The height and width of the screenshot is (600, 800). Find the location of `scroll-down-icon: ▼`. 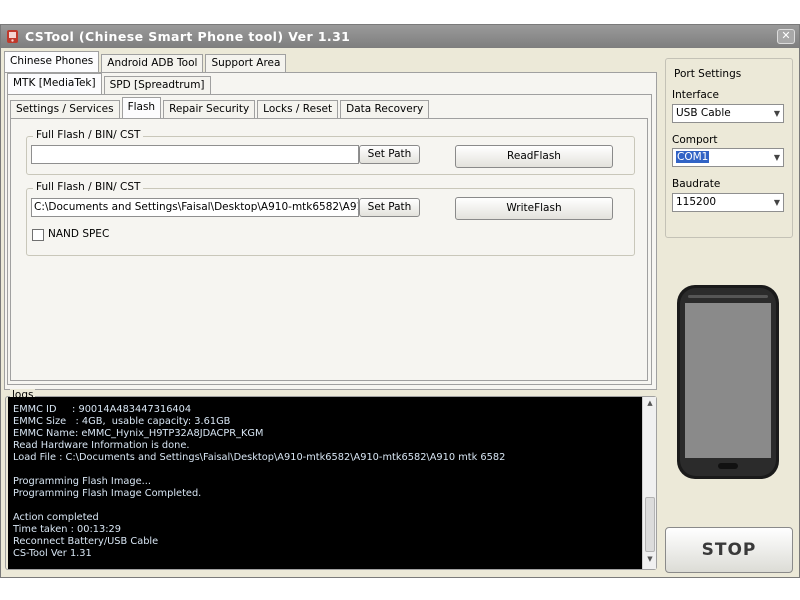

scroll-down-icon: ▼ is located at coordinates (650, 561).